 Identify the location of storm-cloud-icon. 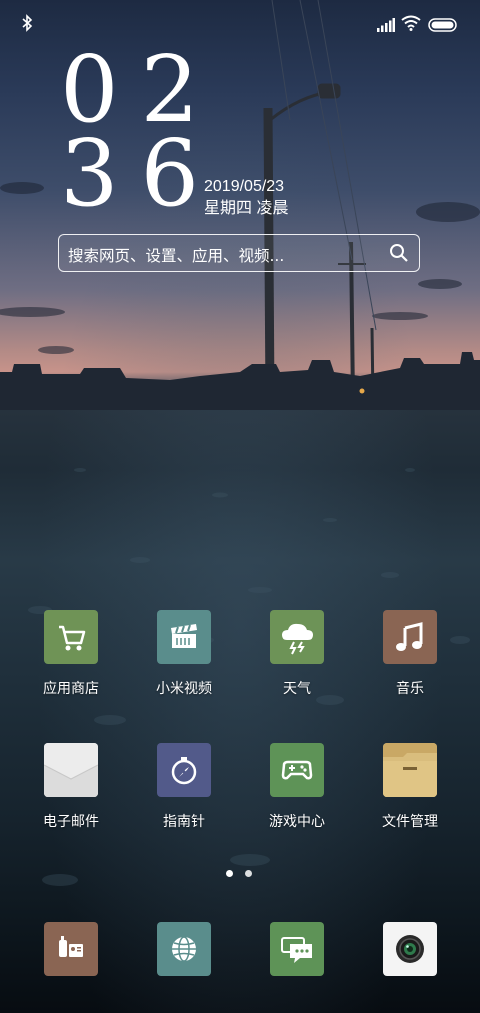
(297, 637).